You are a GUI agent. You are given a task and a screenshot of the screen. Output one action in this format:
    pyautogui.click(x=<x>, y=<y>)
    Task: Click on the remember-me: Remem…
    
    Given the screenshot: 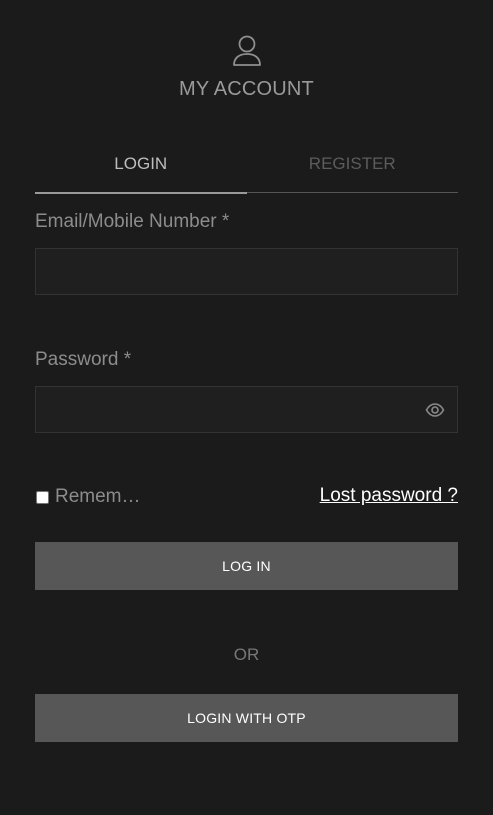 What is the action you would take?
    pyautogui.click(x=88, y=497)
    